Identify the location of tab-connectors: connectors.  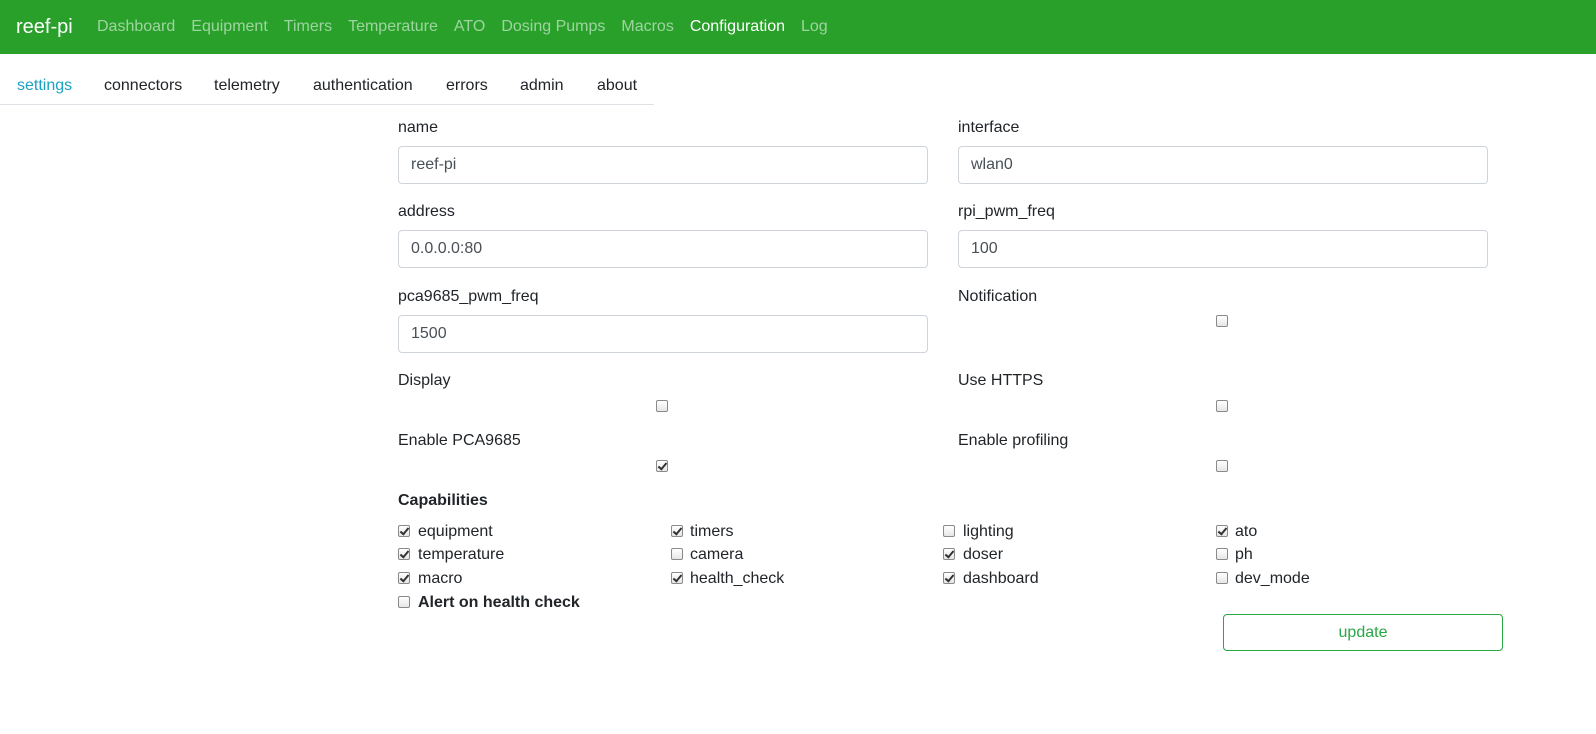
(143, 86).